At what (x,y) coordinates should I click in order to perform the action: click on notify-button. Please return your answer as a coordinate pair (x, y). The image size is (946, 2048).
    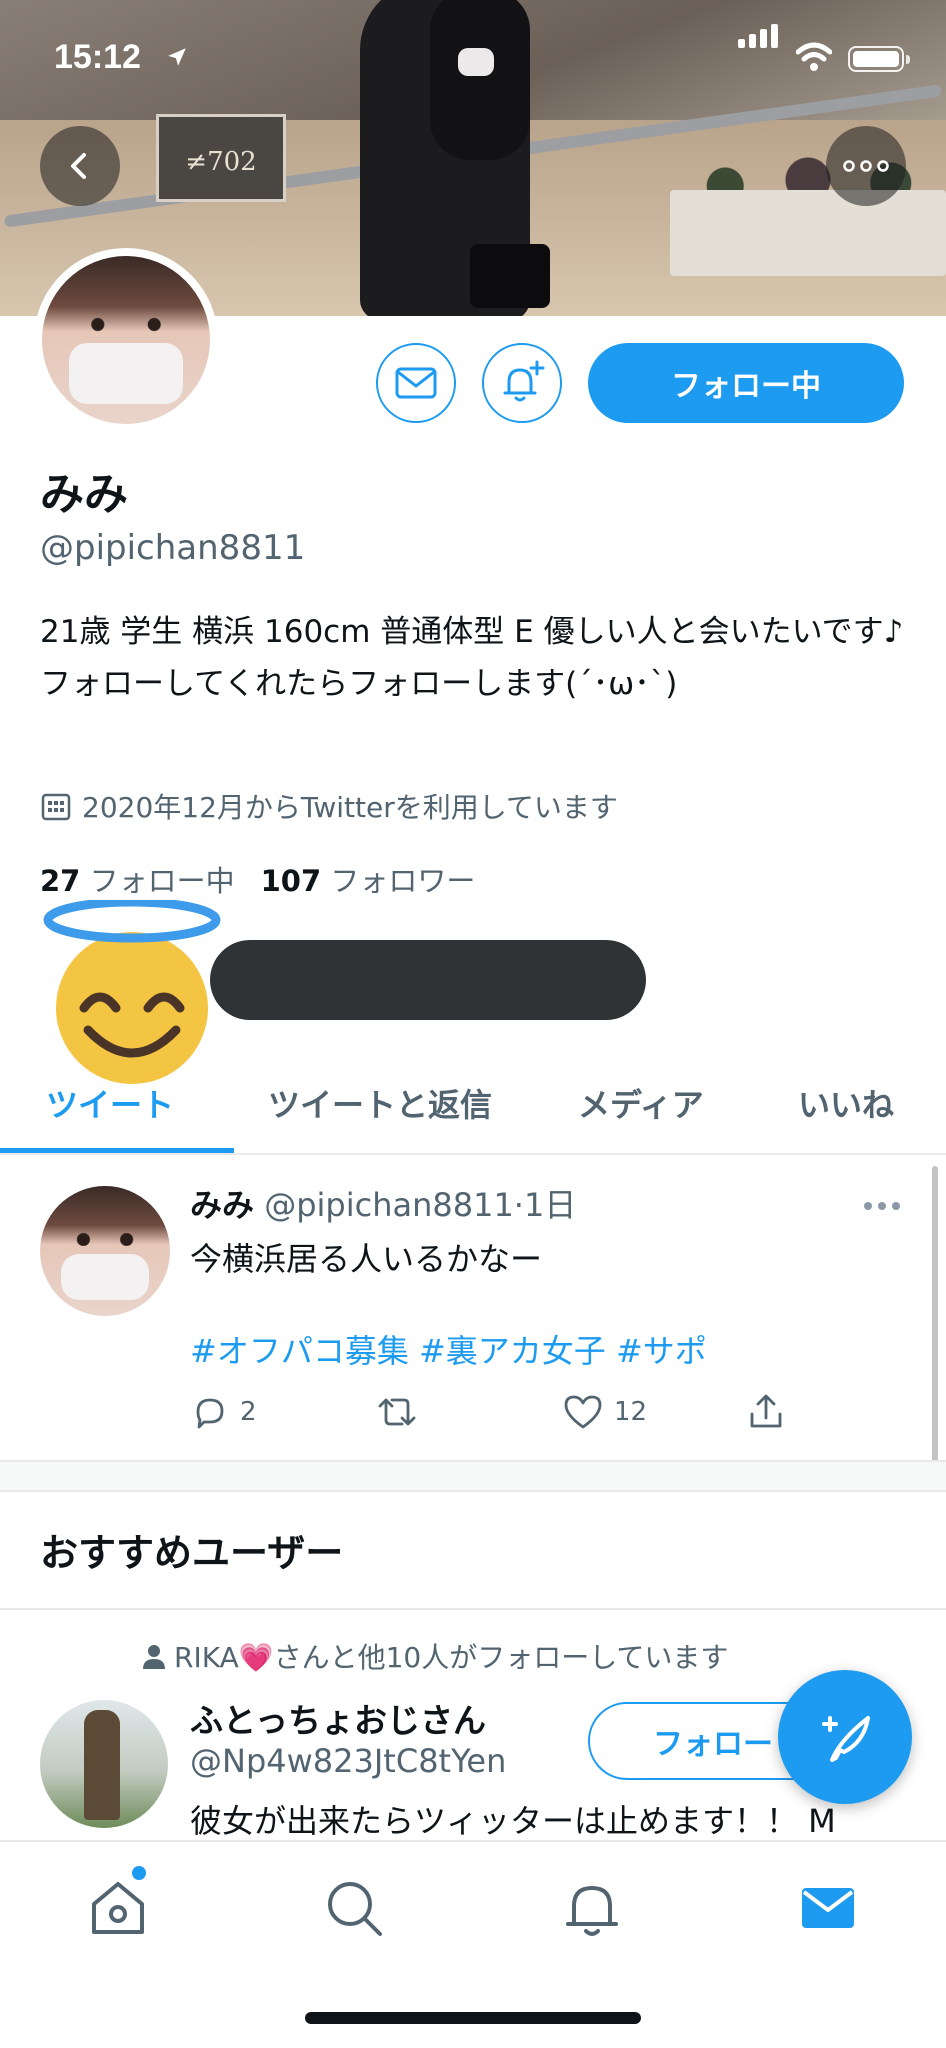
    Looking at the image, I should click on (522, 383).